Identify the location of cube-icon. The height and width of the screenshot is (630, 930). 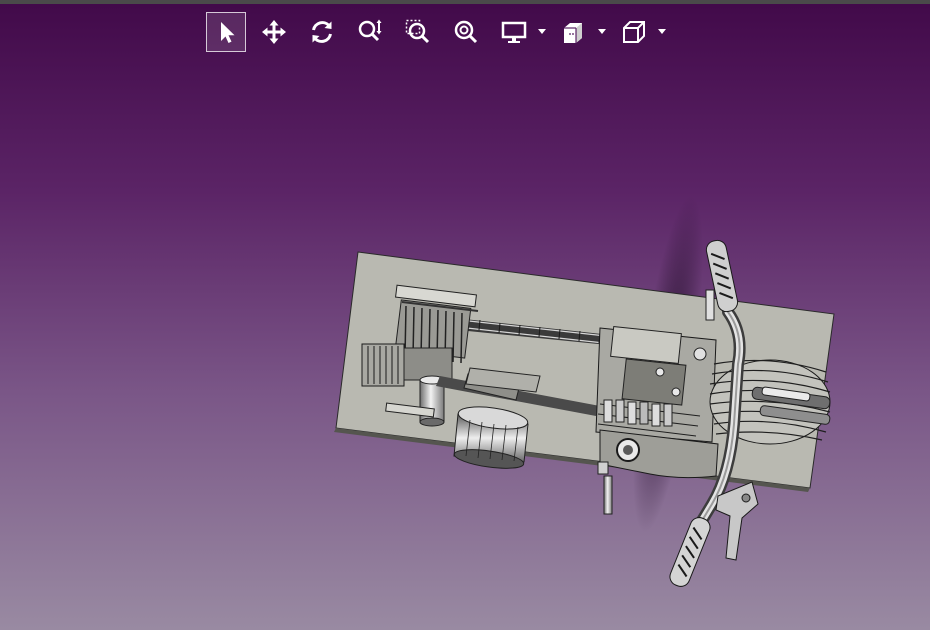
(634, 32).